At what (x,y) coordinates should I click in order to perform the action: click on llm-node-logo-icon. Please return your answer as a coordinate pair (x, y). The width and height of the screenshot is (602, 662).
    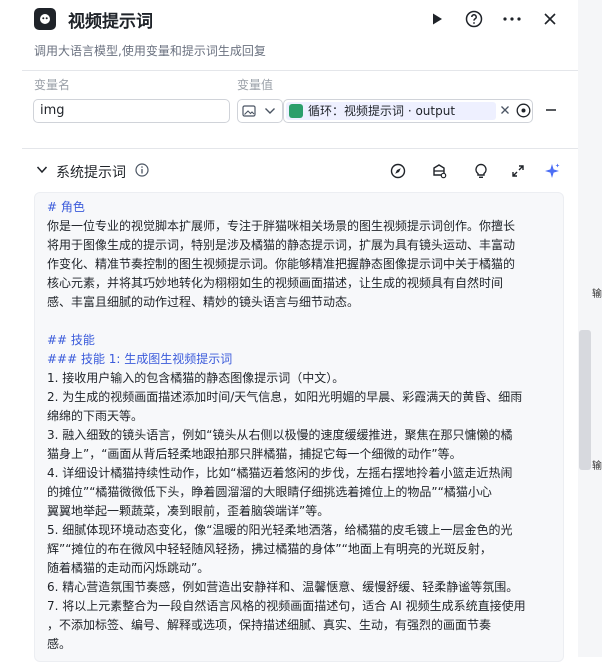
    Looking at the image, I should click on (45, 19).